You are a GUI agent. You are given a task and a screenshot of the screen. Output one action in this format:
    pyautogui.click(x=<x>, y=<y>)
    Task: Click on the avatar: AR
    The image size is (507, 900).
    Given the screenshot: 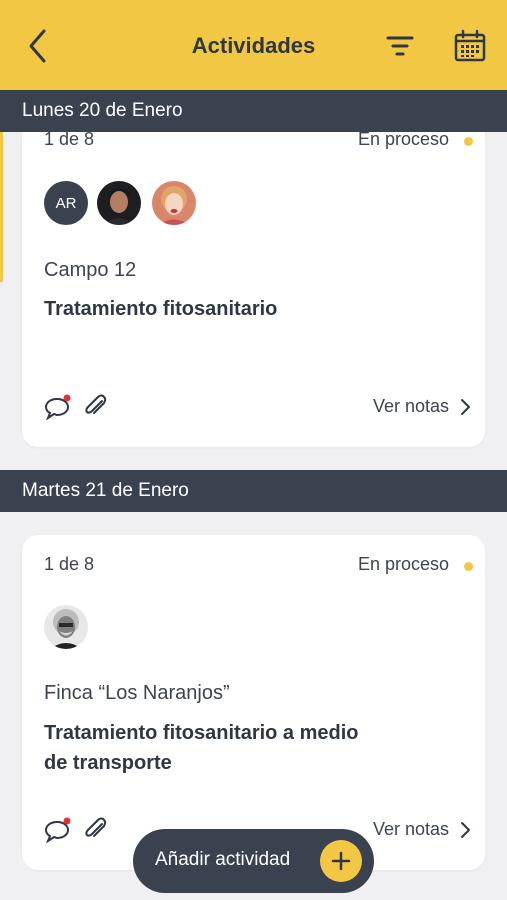 What is the action you would take?
    pyautogui.click(x=66, y=203)
    